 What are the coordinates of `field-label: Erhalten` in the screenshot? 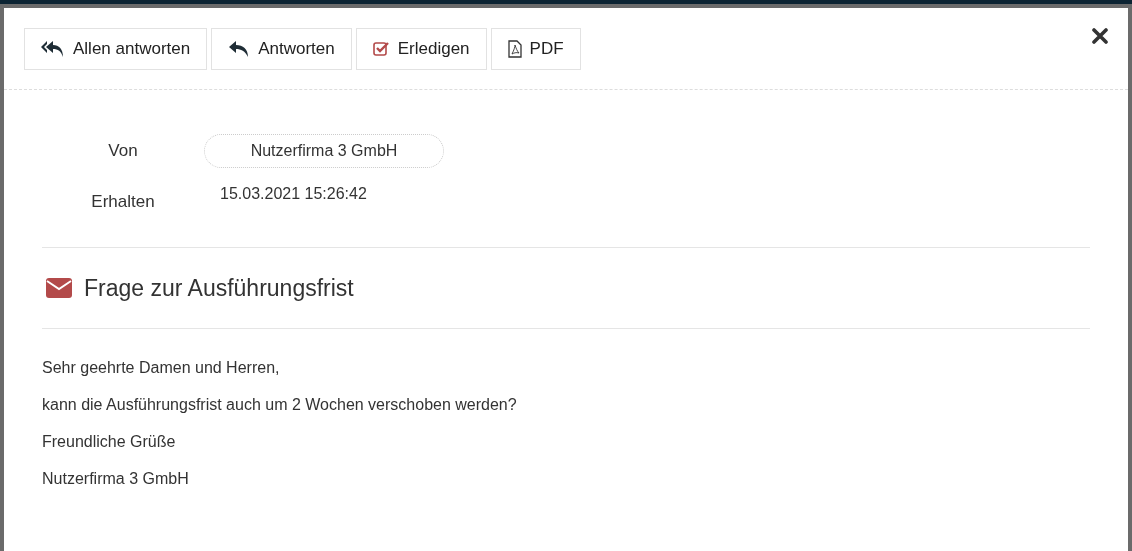 It's located at (123, 202).